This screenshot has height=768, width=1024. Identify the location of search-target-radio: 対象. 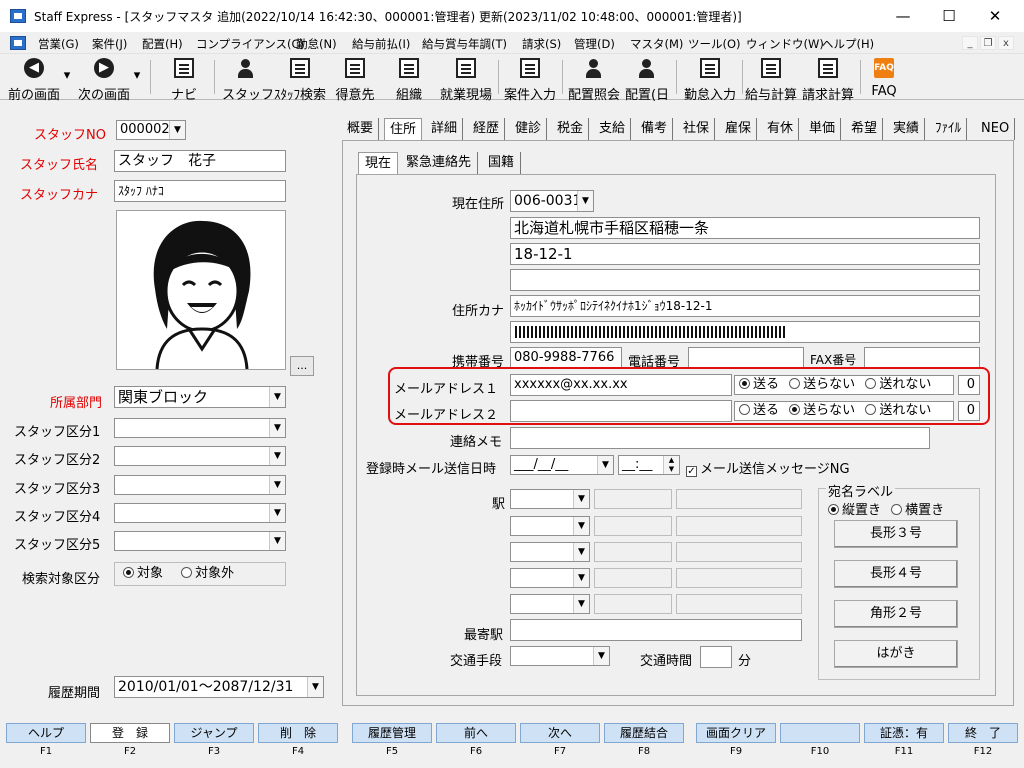
(143, 573).